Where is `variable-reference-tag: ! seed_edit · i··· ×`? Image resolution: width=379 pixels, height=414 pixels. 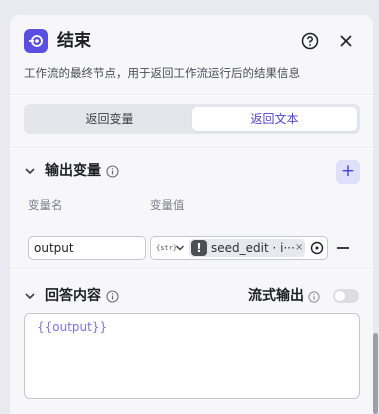
variable-reference-tag: ! seed_edit · i··· × is located at coordinates (247, 248).